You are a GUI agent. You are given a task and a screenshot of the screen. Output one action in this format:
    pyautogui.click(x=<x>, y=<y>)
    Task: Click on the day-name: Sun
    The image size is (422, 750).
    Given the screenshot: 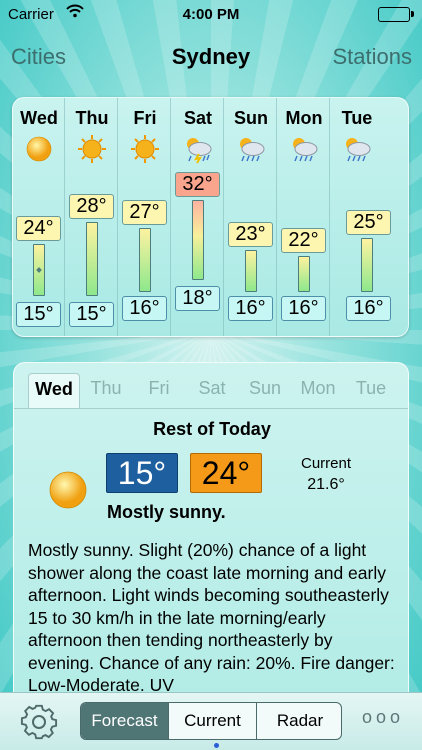 What is the action you would take?
    pyautogui.click(x=251, y=118)
    